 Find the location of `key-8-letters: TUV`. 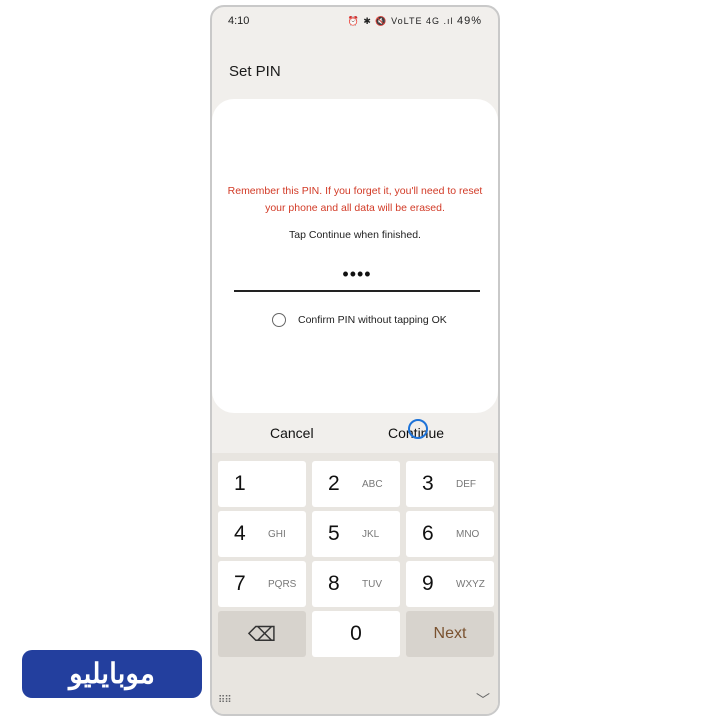

key-8-letters: TUV is located at coordinates (372, 584).